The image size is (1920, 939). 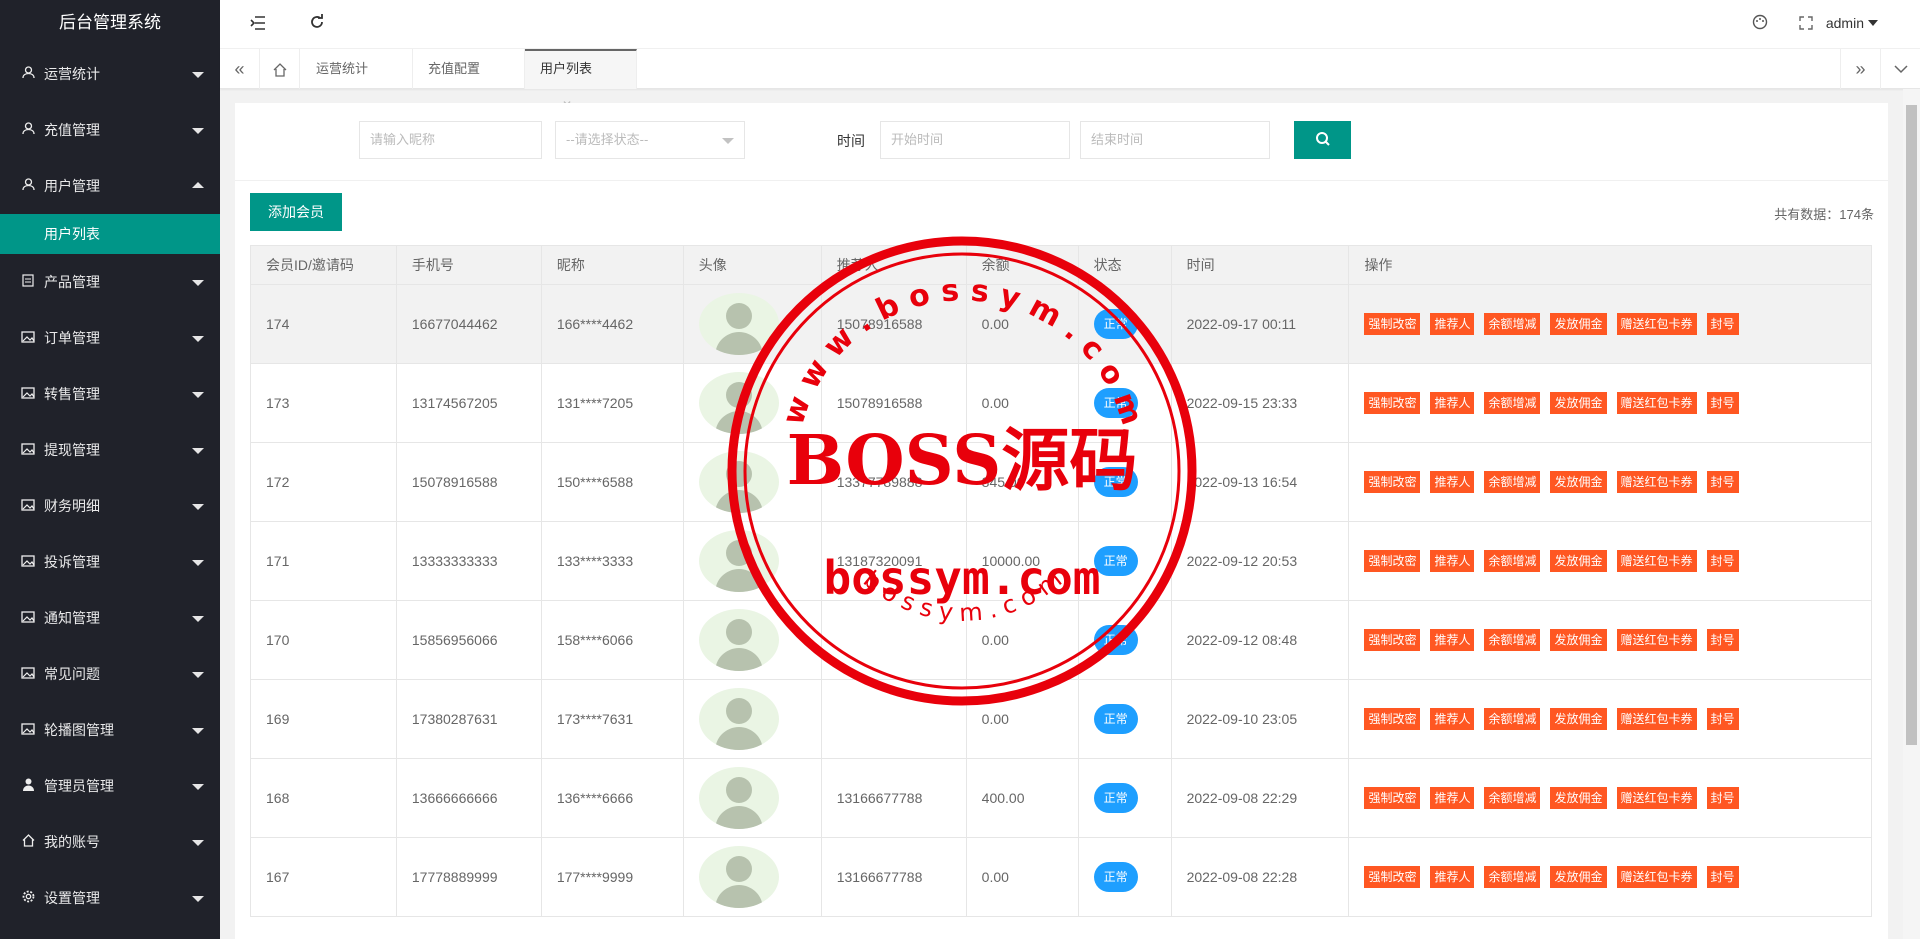 What do you see at coordinates (110, 562) in the screenshot?
I see `sidebar-item-8: 投诉管理` at bounding box center [110, 562].